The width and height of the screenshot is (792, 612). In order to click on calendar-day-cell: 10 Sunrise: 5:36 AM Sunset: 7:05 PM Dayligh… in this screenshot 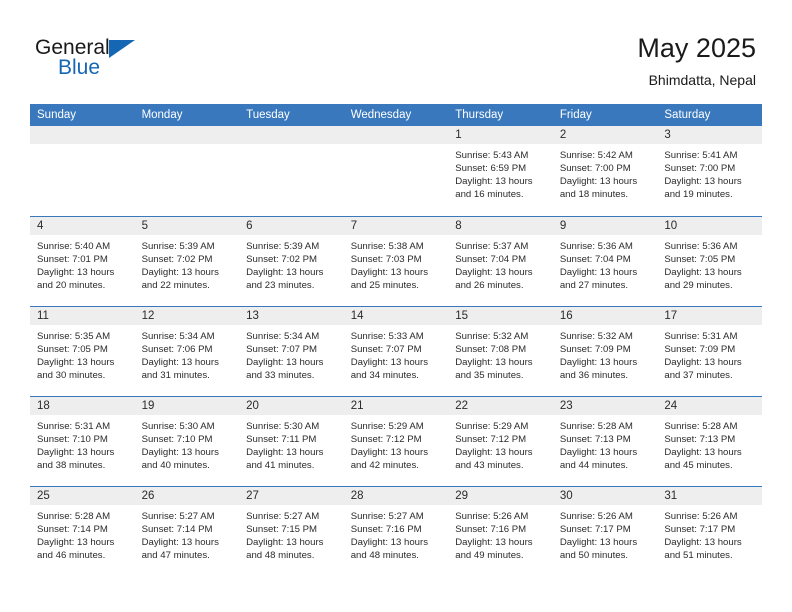, I will do `click(709, 260)`.